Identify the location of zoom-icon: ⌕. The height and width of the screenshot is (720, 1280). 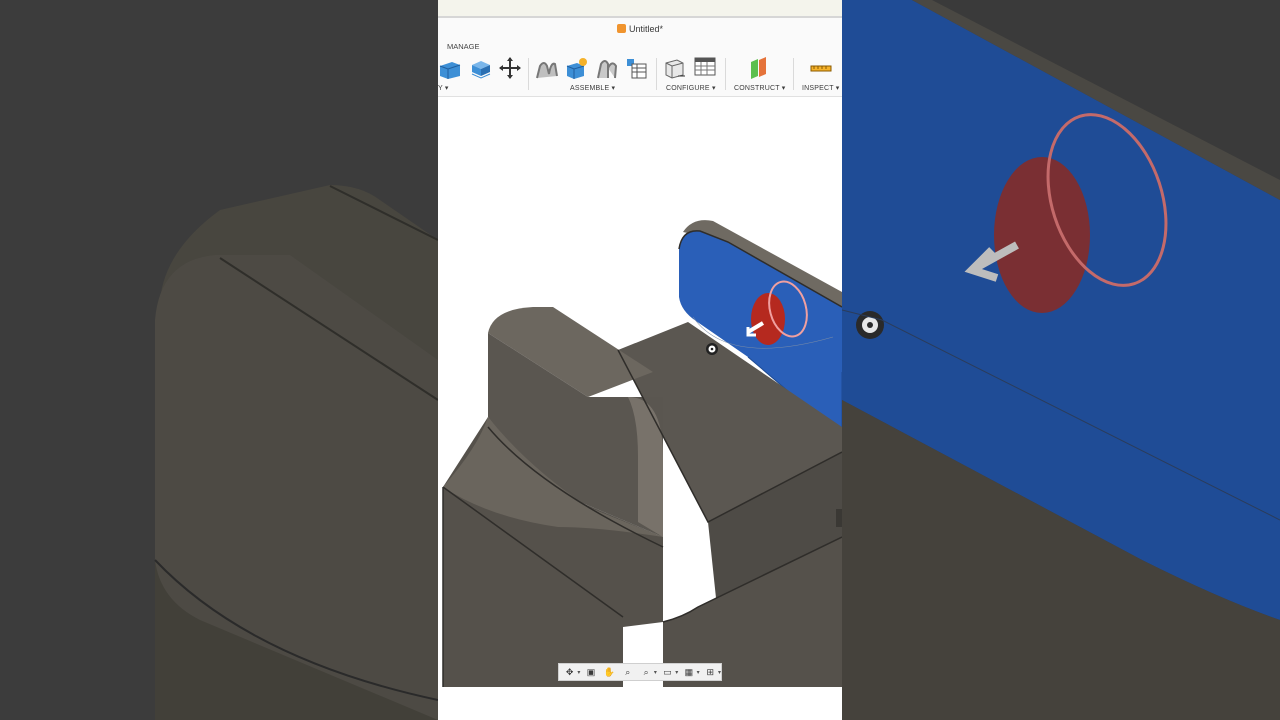
(627, 672).